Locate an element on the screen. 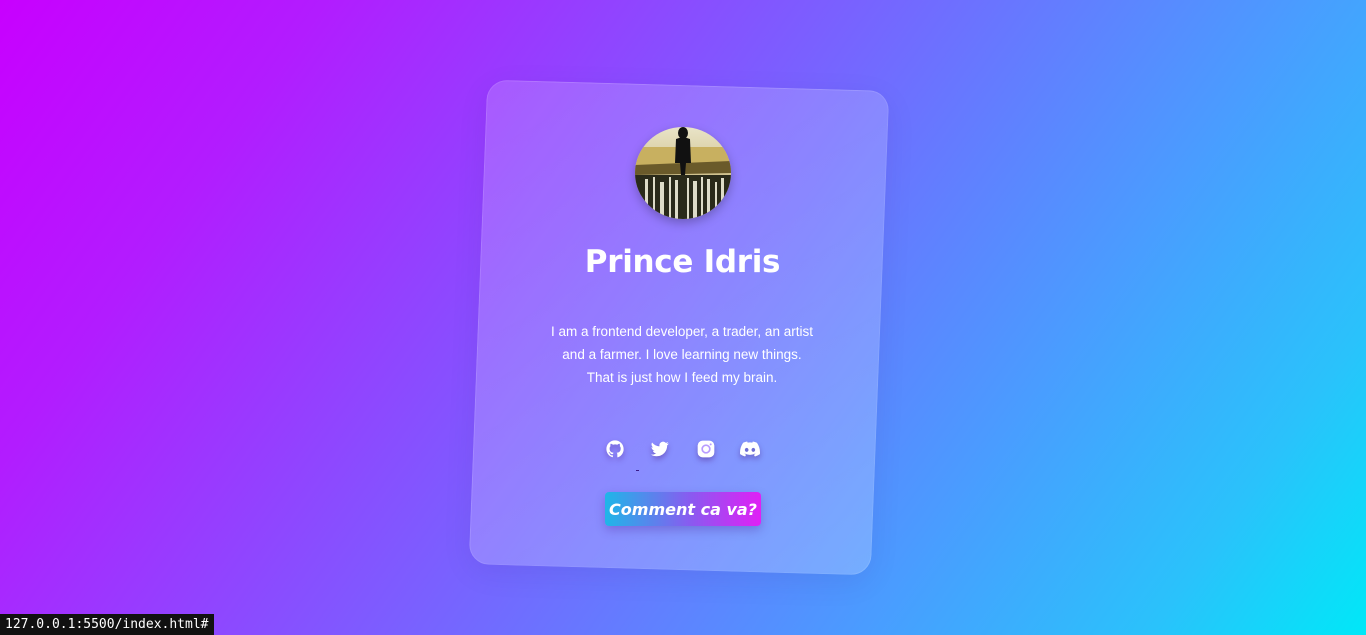 The height and width of the screenshot is (635, 1366). avatar-photo is located at coordinates (683, 173).